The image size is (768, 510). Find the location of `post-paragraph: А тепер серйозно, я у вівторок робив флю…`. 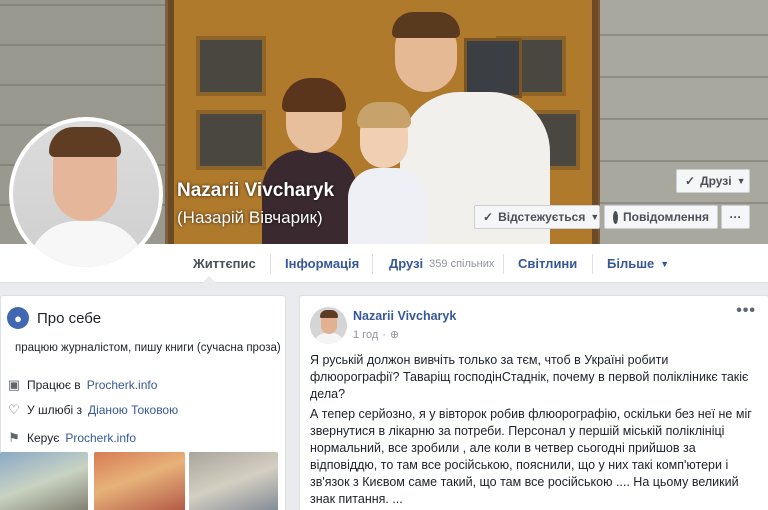

post-paragraph: А тепер серйозно, я у вівторок робив флю… is located at coordinates (531, 456).